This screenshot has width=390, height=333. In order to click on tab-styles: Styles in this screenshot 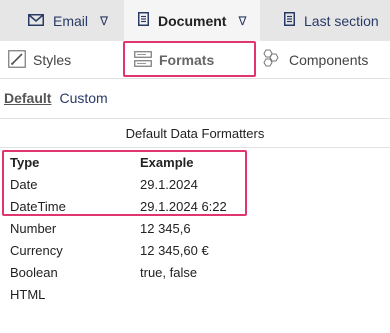, I will do `click(39, 60)`.